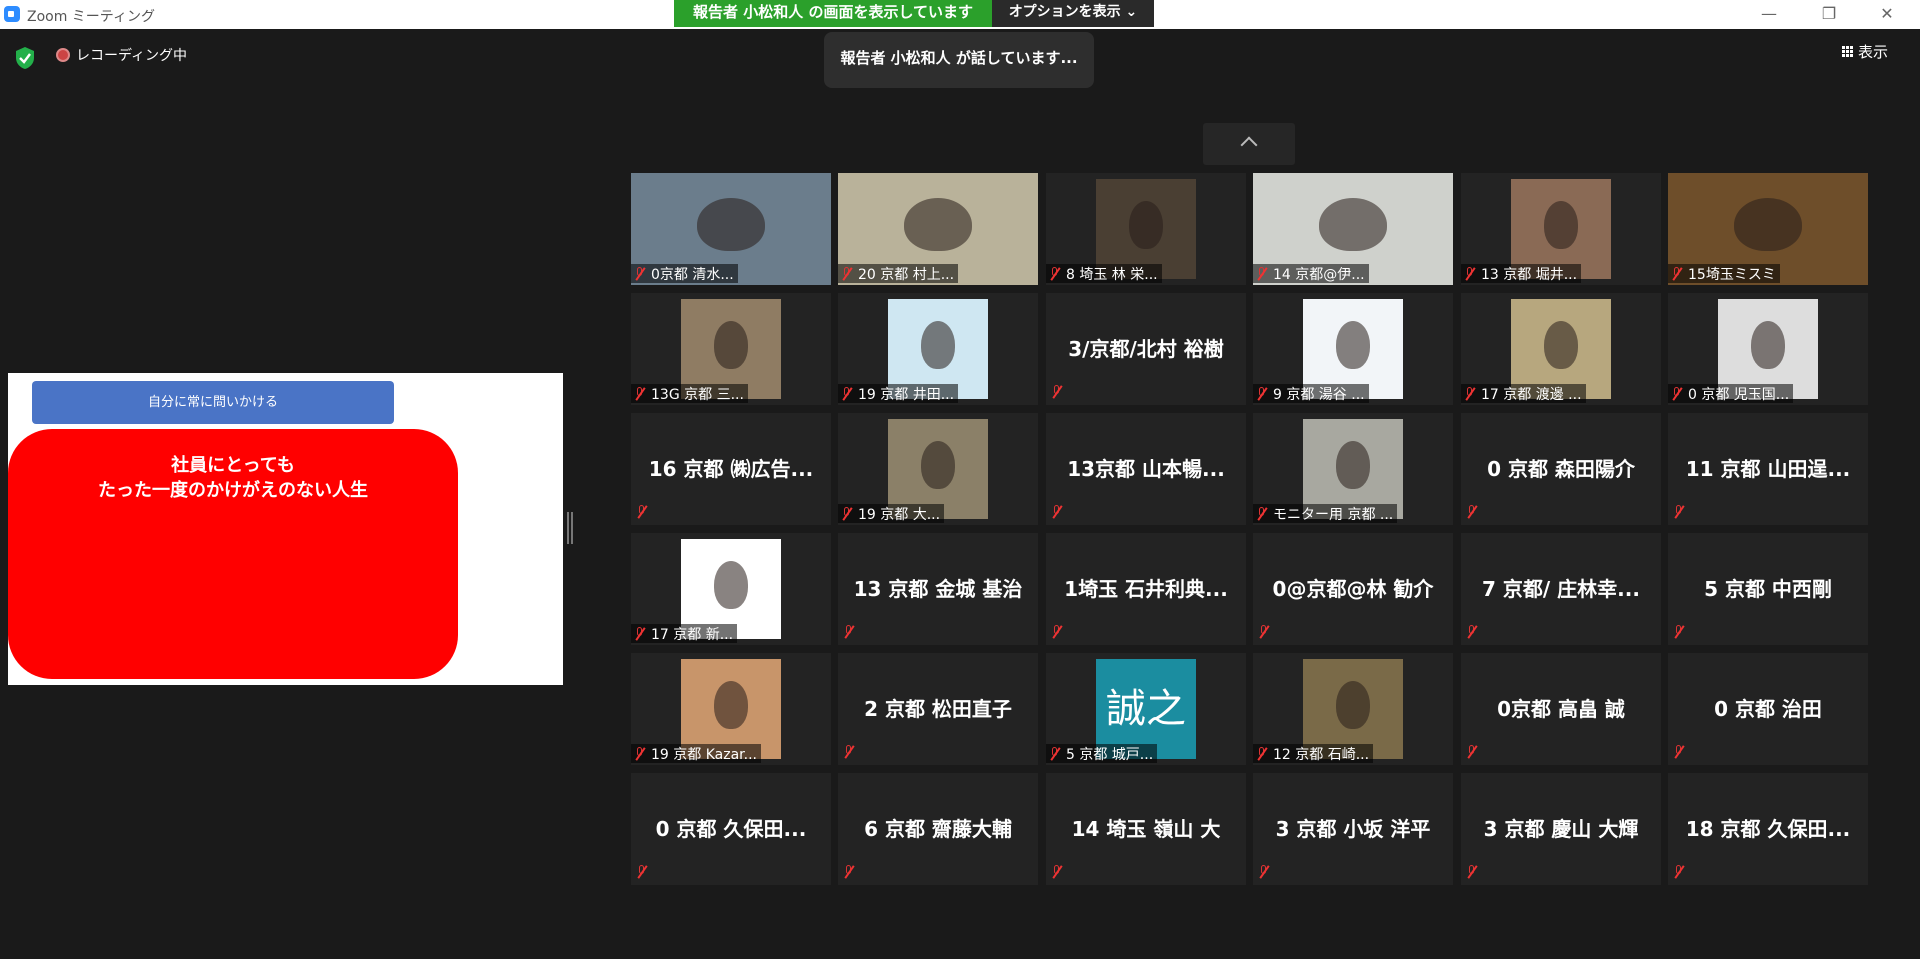 Image resolution: width=1920 pixels, height=959 pixels. I want to click on participant-tile: 3/京都/北村 裕樹, so click(1146, 349).